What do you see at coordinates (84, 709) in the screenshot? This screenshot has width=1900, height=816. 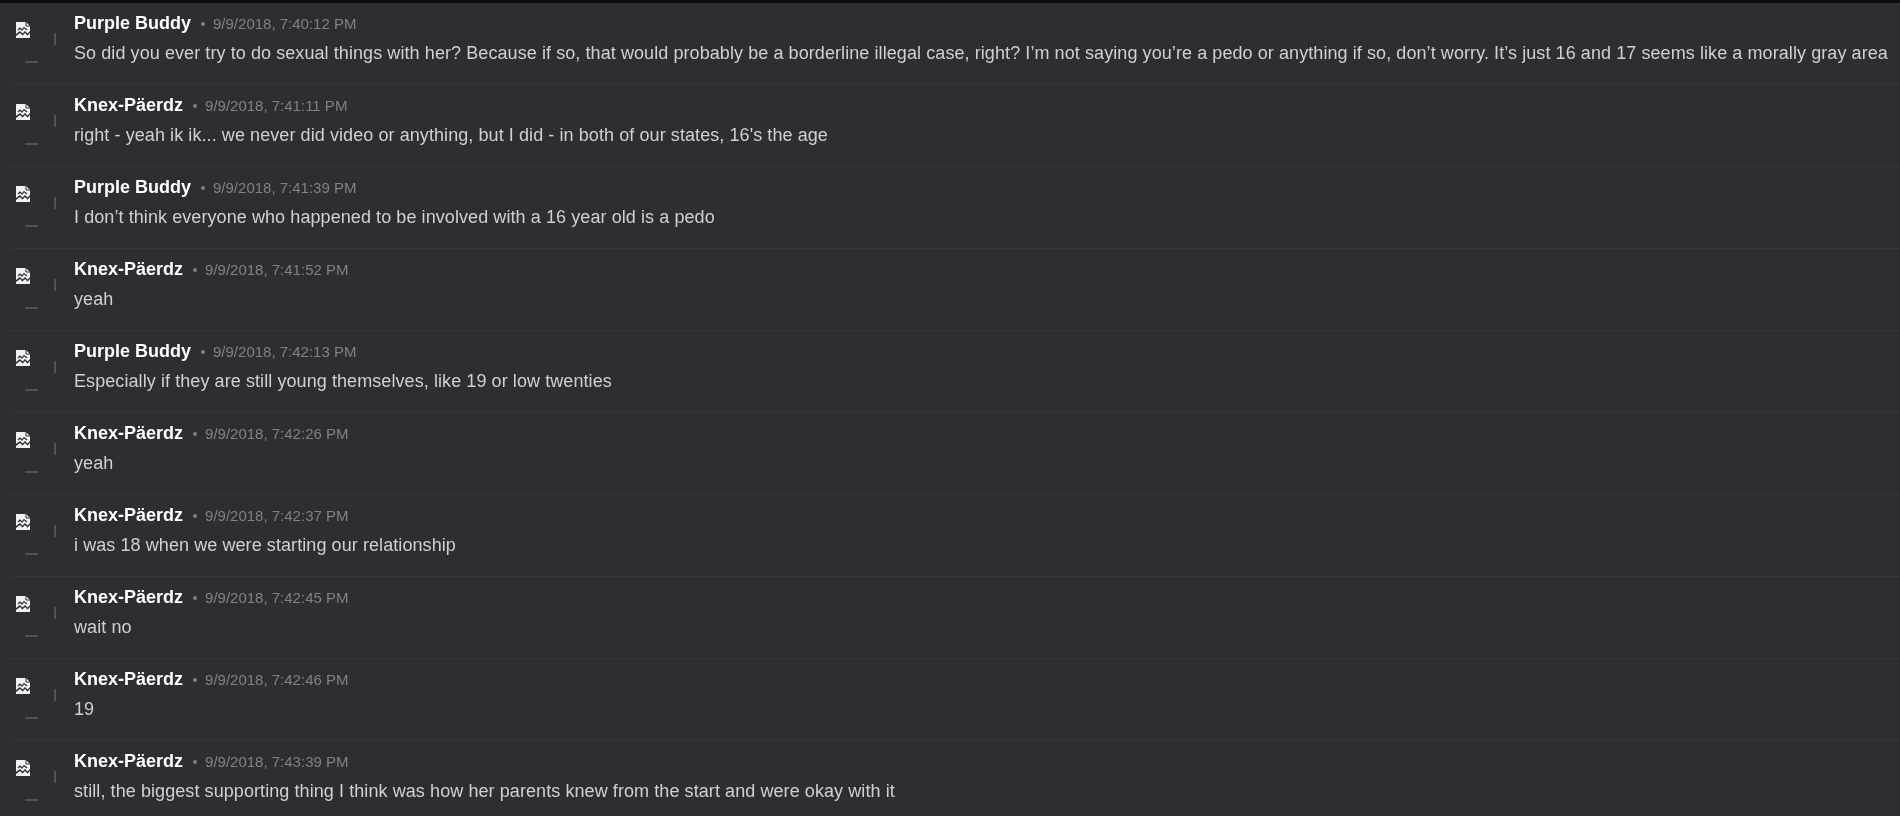 I see `message-text: 19` at bounding box center [84, 709].